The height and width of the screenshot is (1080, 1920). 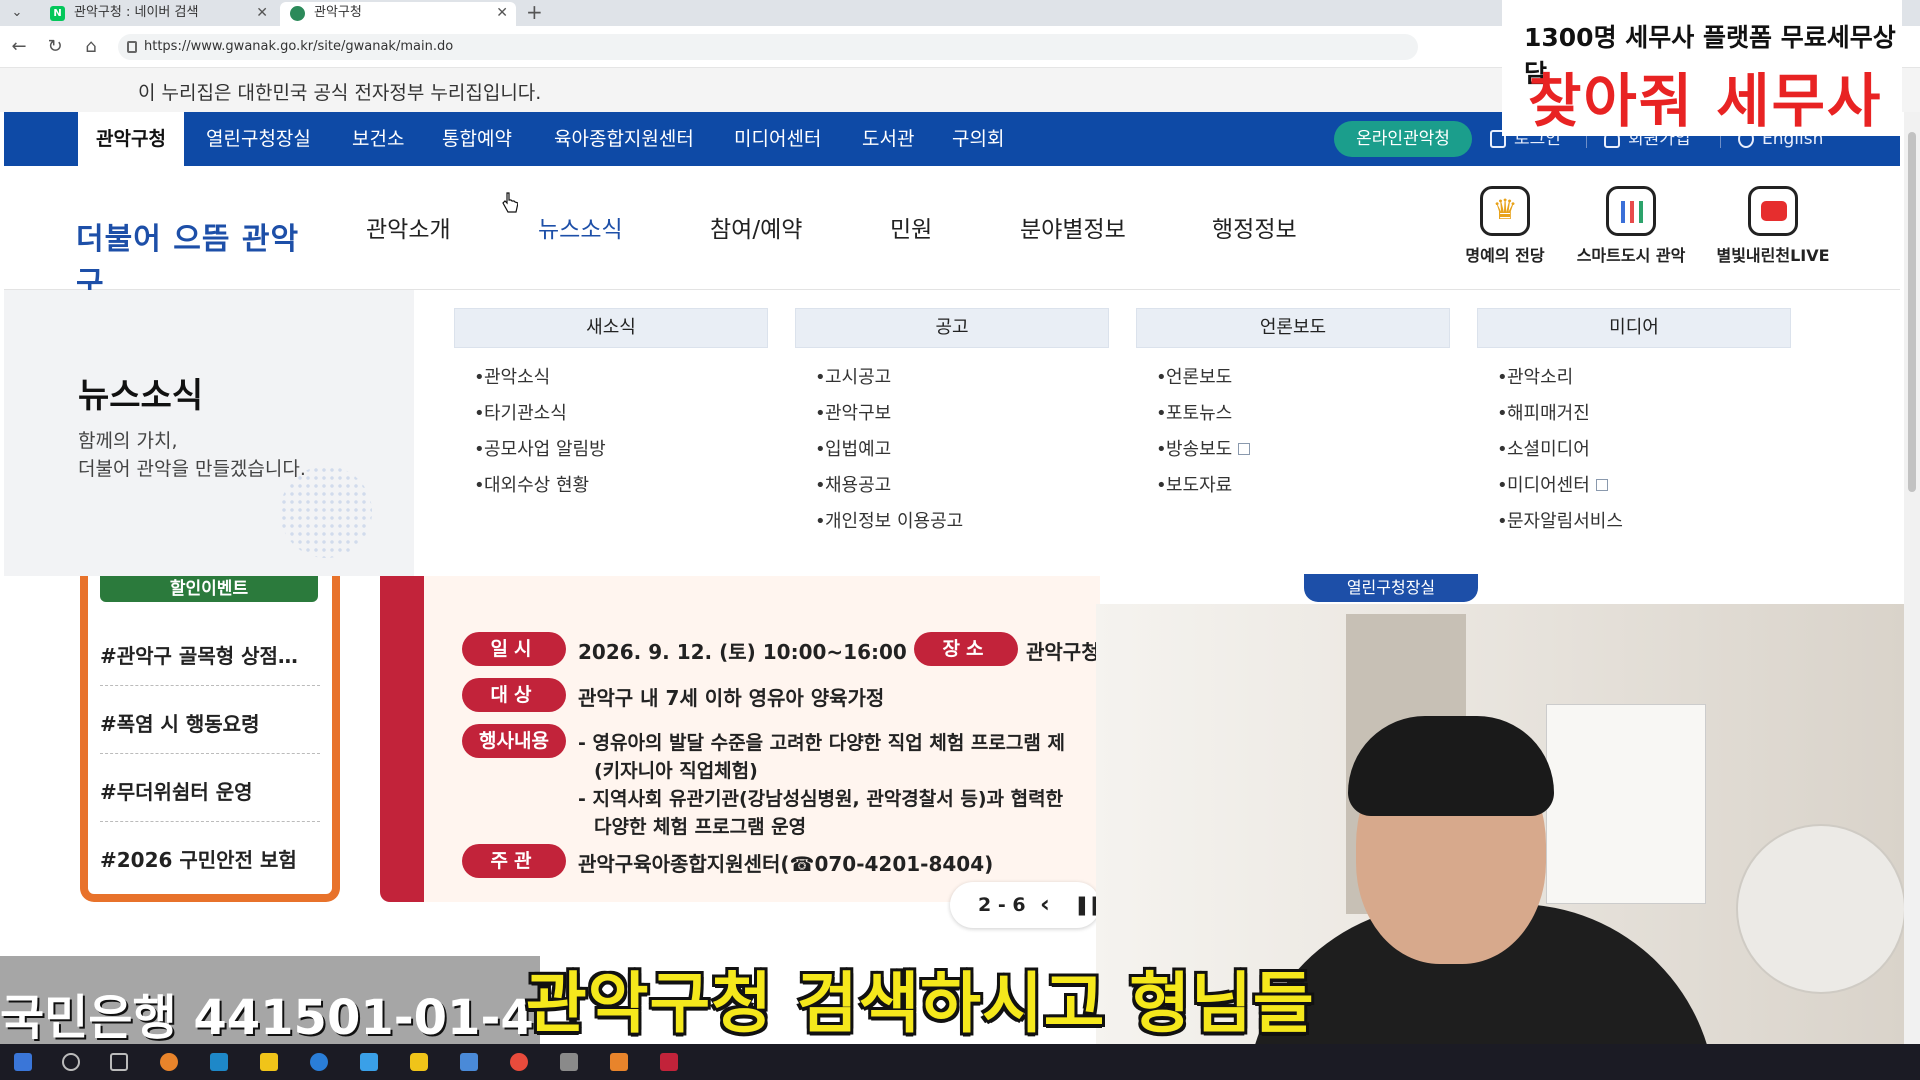 What do you see at coordinates (510, 202) in the screenshot?
I see `hand-cursor-icon` at bounding box center [510, 202].